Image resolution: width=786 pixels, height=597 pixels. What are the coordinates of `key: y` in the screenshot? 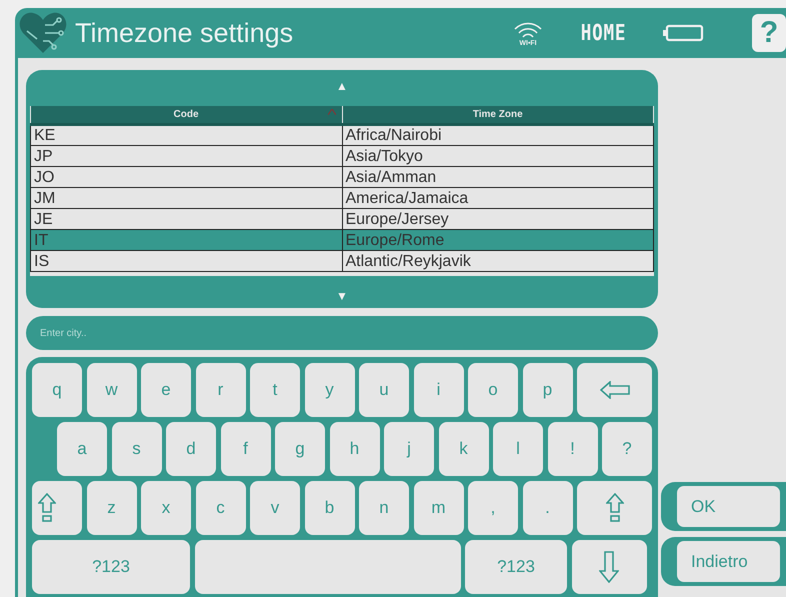 It's located at (329, 390).